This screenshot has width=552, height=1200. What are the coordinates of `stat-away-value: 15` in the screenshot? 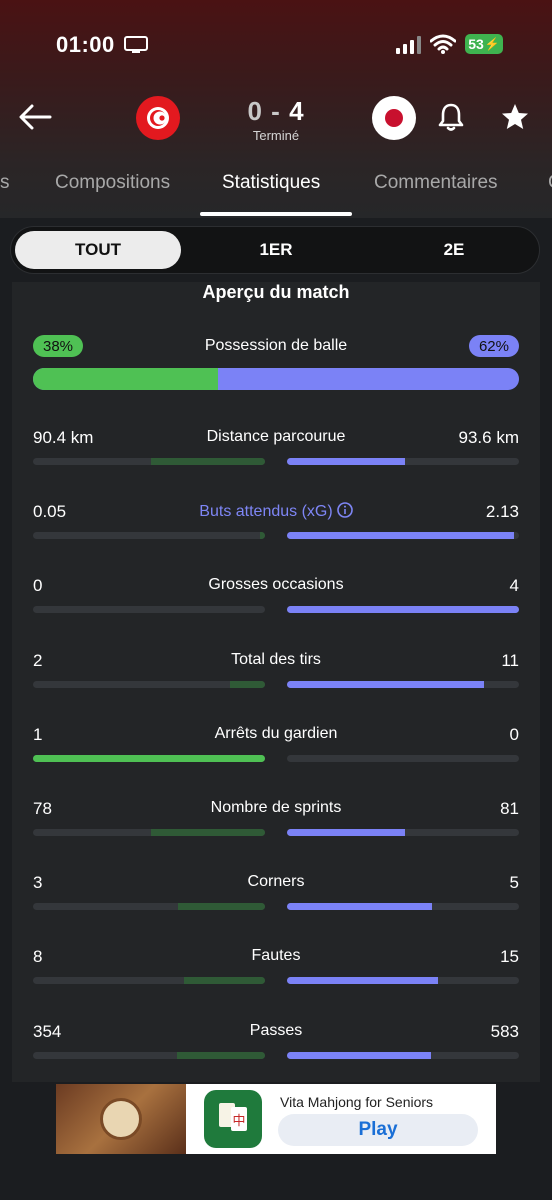 It's located at (509, 956).